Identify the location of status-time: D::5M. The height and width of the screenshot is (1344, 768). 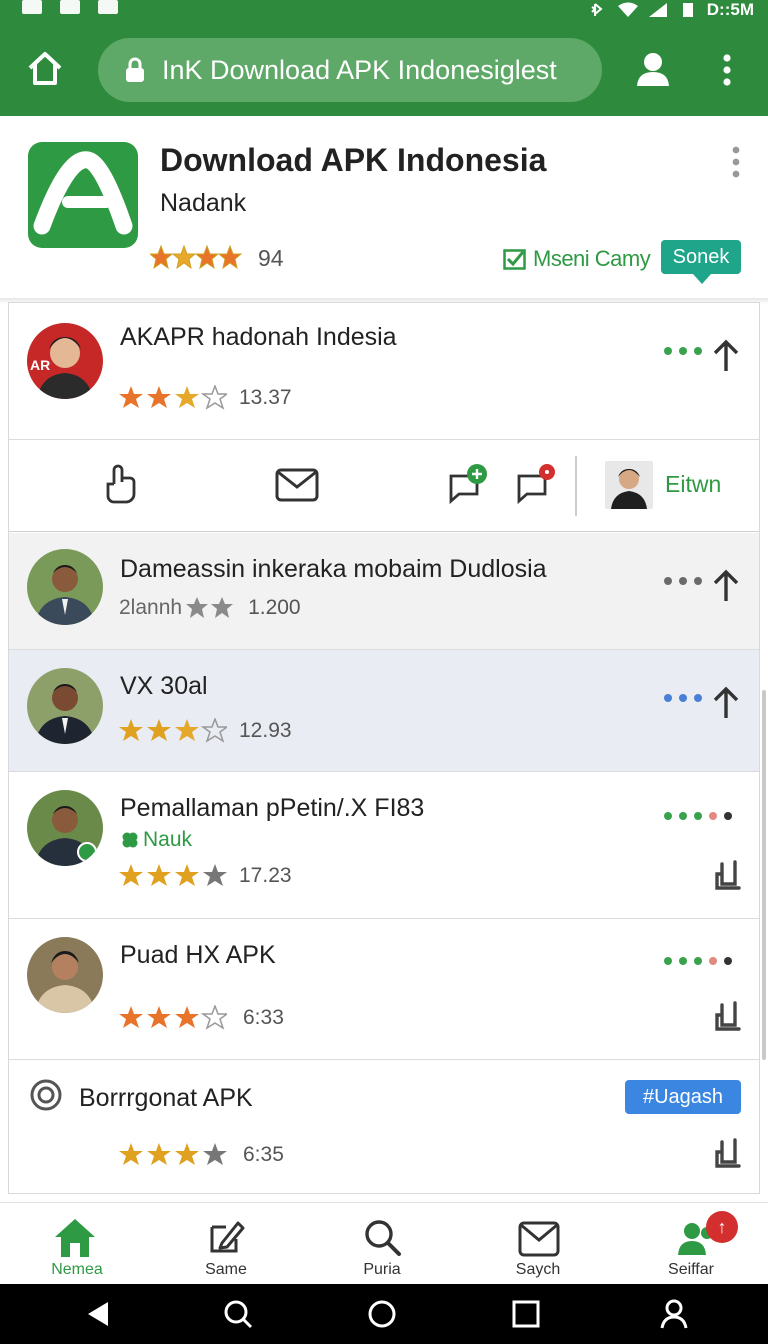
(730, 9).